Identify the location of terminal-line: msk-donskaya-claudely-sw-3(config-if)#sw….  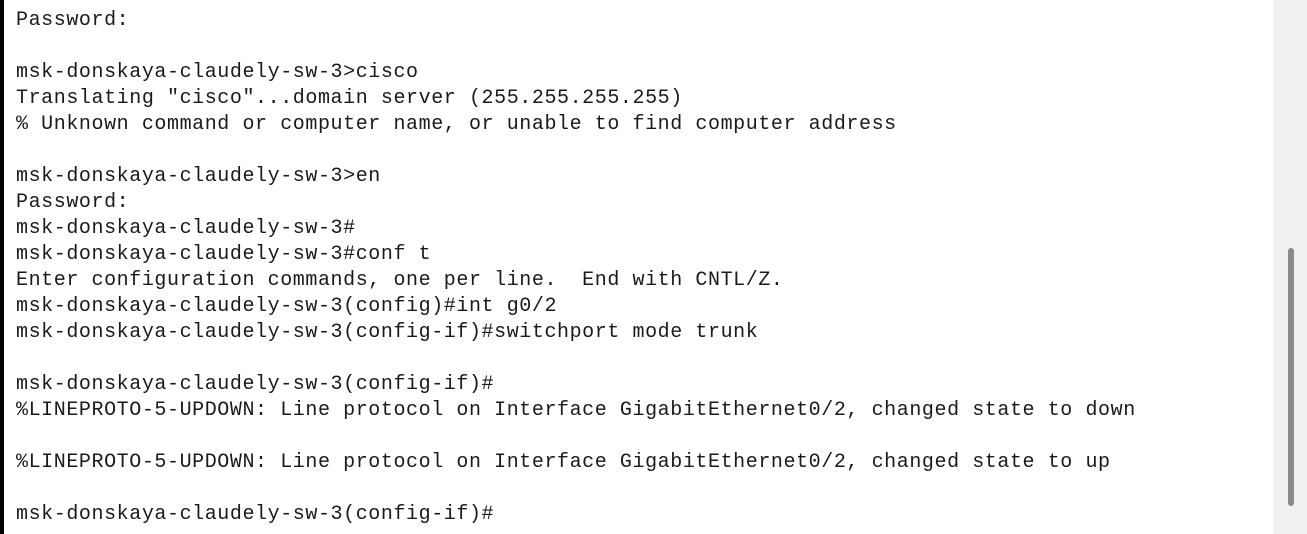
(387, 332).